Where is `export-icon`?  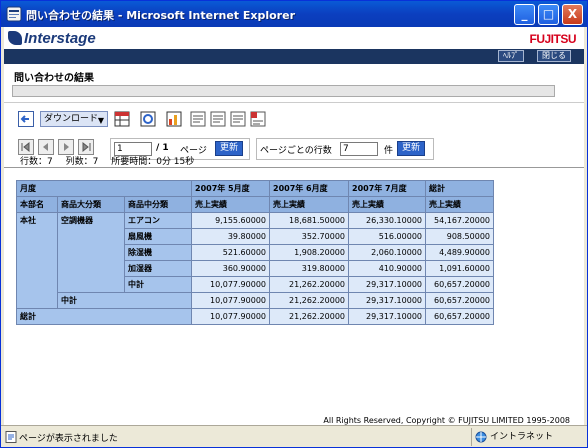
export-icon is located at coordinates (218, 119).